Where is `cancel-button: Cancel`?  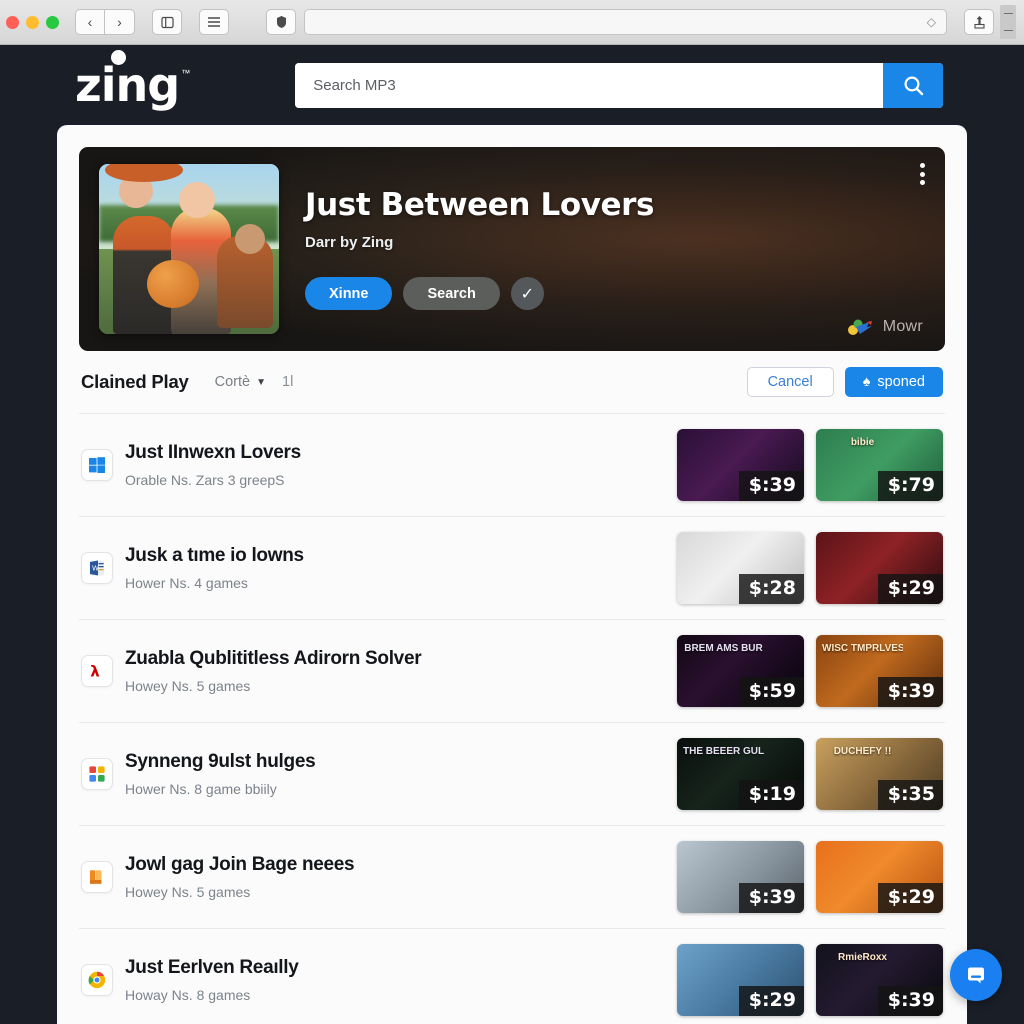 cancel-button: Cancel is located at coordinates (790, 382).